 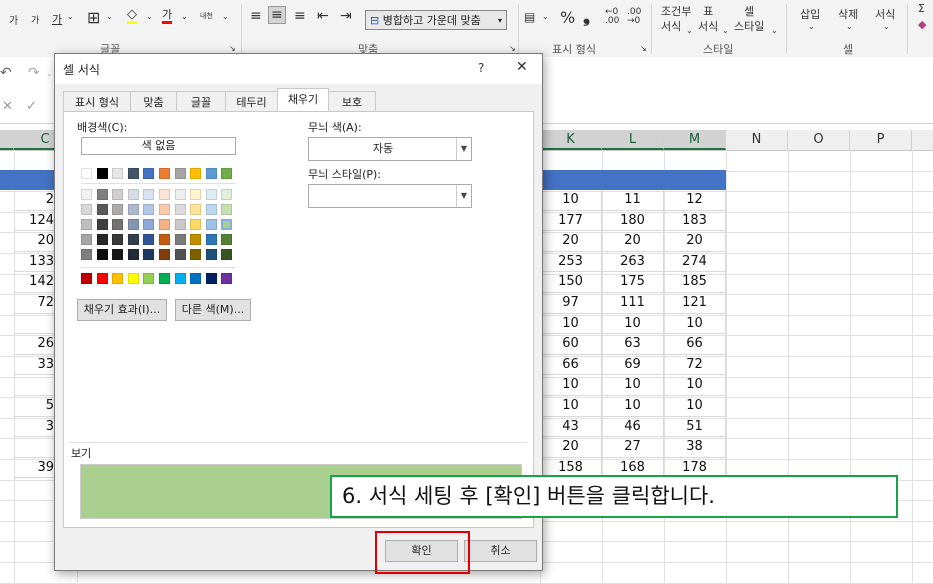 I want to click on column-header-m: M, so click(x=695, y=140).